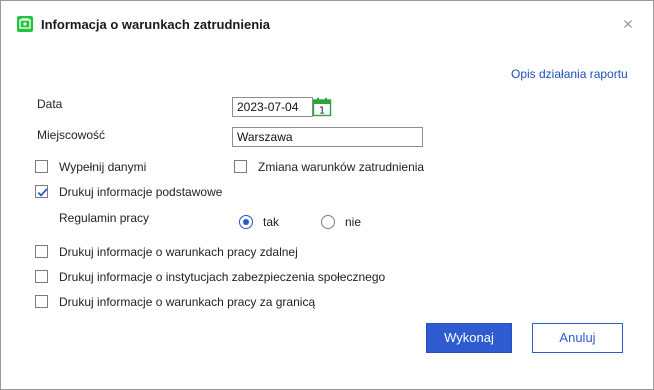 Image resolution: width=654 pixels, height=390 pixels. I want to click on work-regulations-no-radio, so click(328, 222).